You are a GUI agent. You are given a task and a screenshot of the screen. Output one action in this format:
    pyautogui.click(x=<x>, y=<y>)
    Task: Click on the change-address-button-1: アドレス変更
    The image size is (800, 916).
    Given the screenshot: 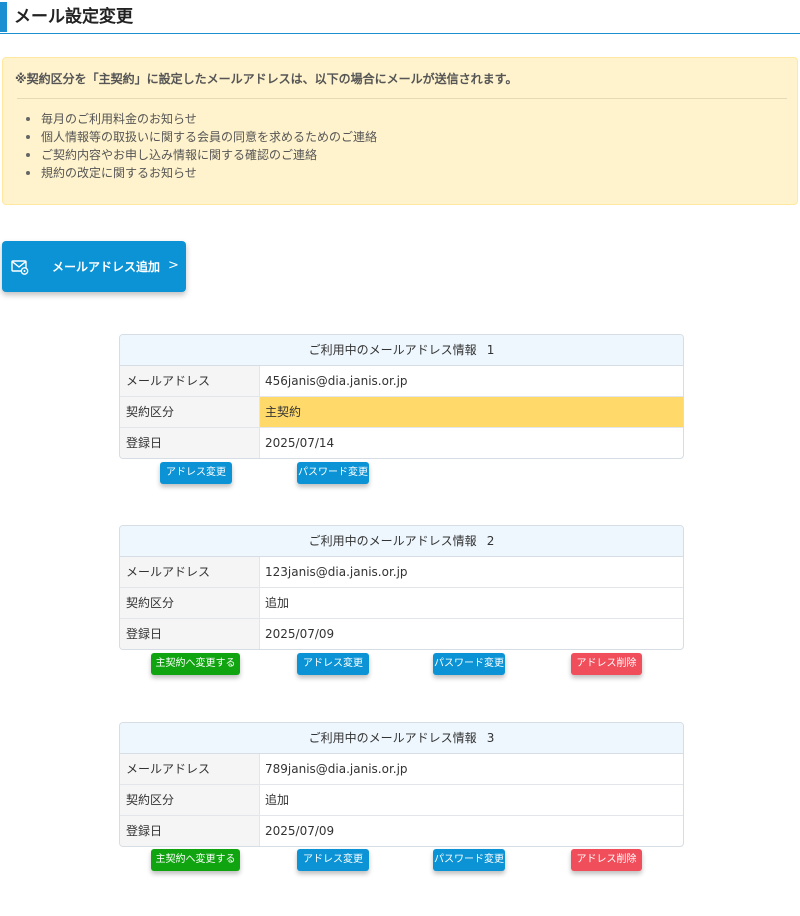 What is the action you would take?
    pyautogui.click(x=196, y=473)
    